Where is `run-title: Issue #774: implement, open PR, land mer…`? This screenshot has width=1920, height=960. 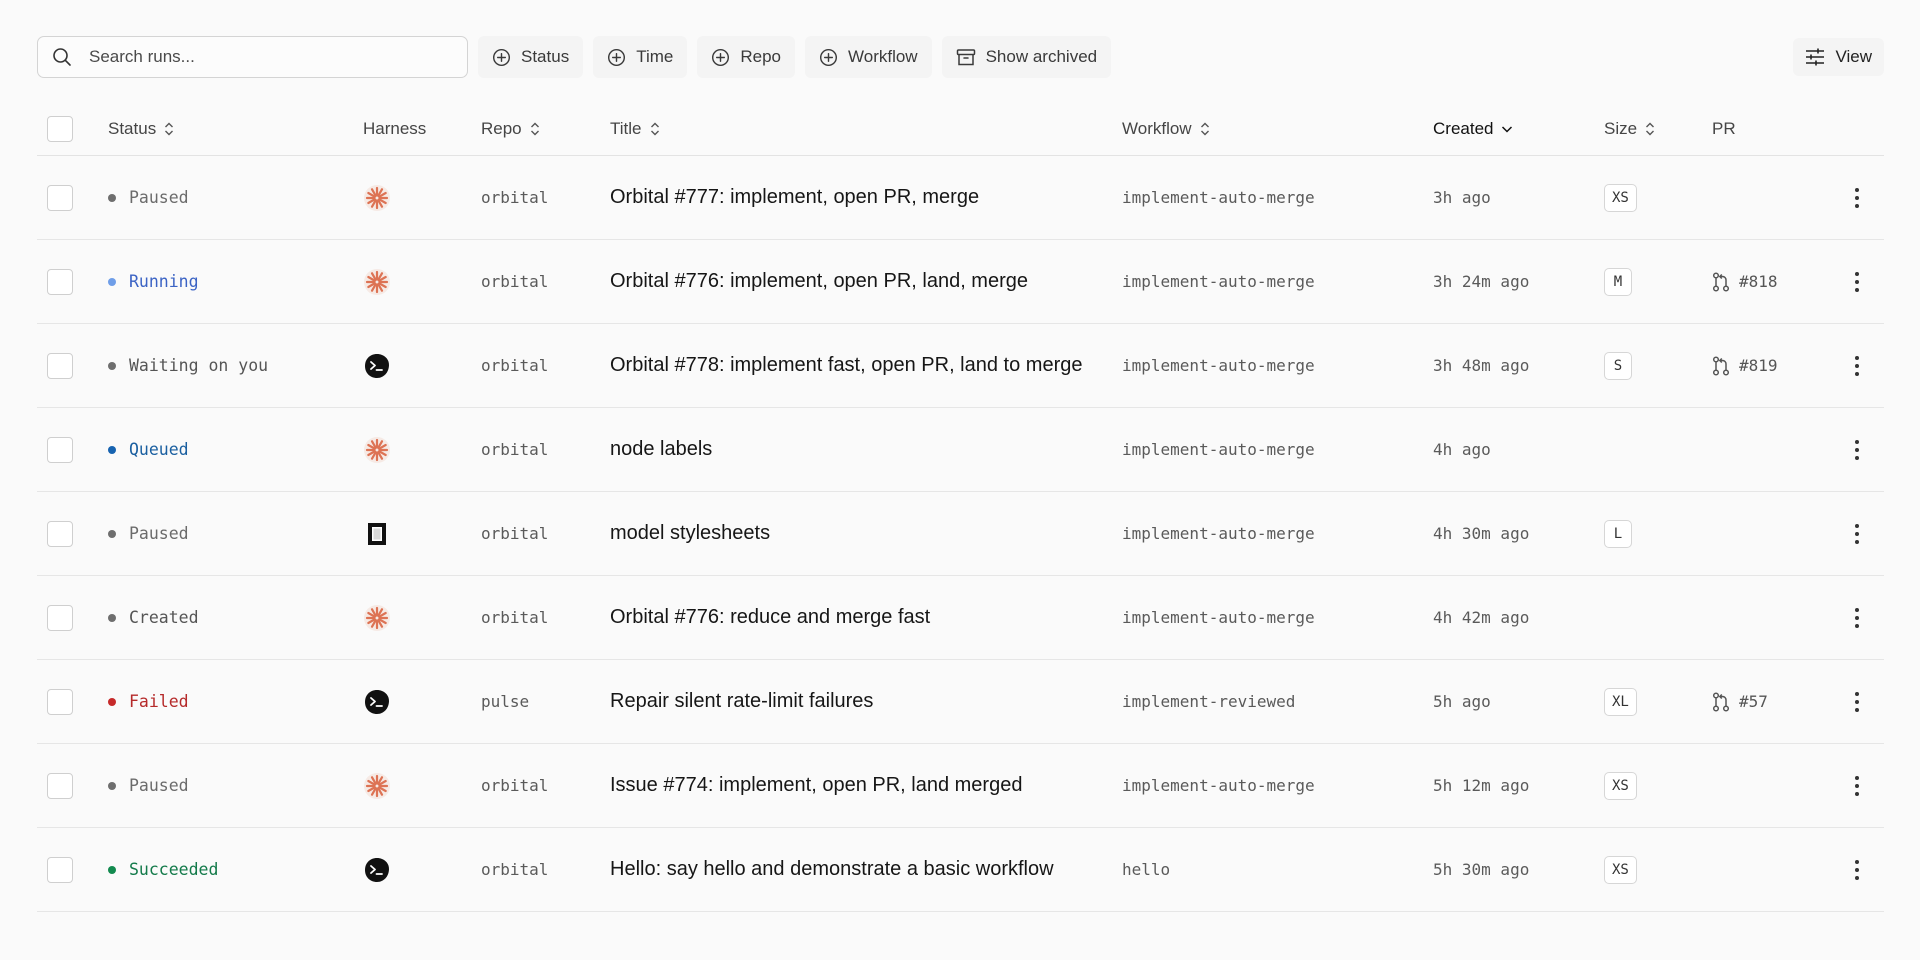 run-title: Issue #774: implement, open PR, land mer… is located at coordinates (816, 785).